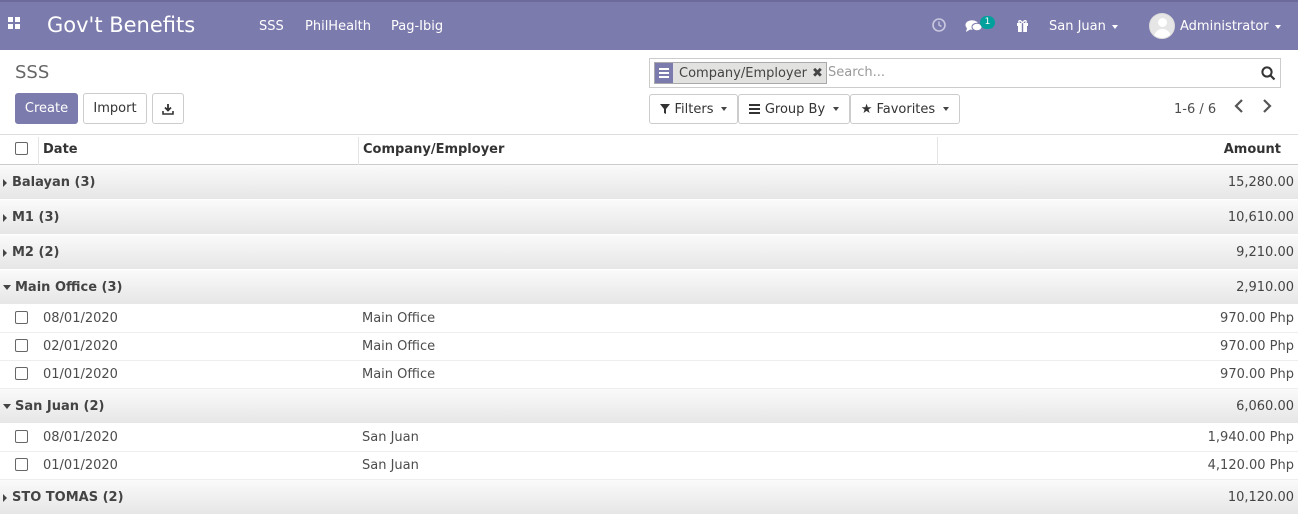  What do you see at coordinates (664, 109) in the screenshot?
I see `filter-icon` at bounding box center [664, 109].